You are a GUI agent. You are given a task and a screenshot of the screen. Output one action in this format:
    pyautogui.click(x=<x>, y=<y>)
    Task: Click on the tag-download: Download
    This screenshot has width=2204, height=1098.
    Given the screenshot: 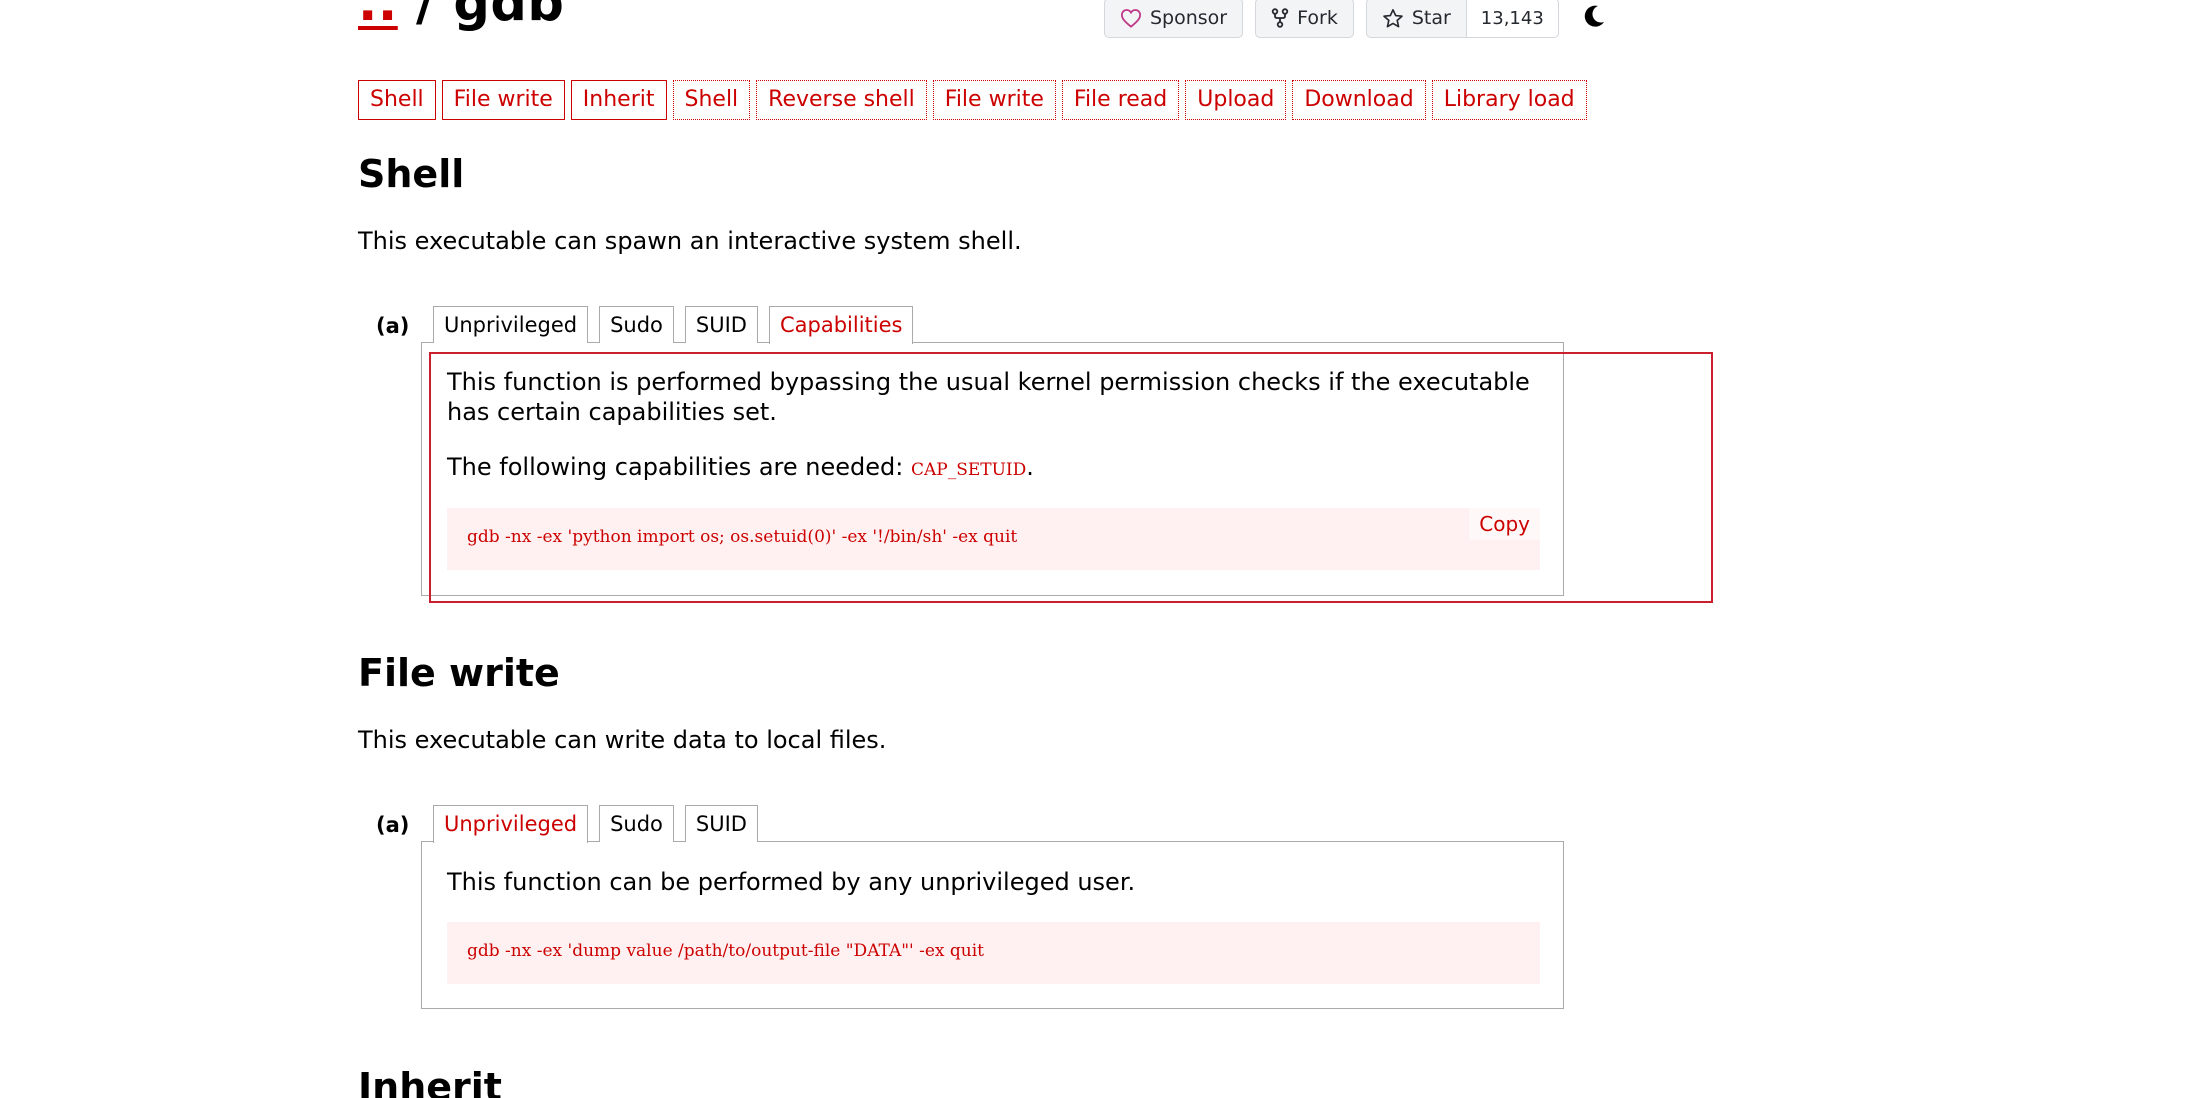 What is the action you would take?
    pyautogui.click(x=1359, y=100)
    